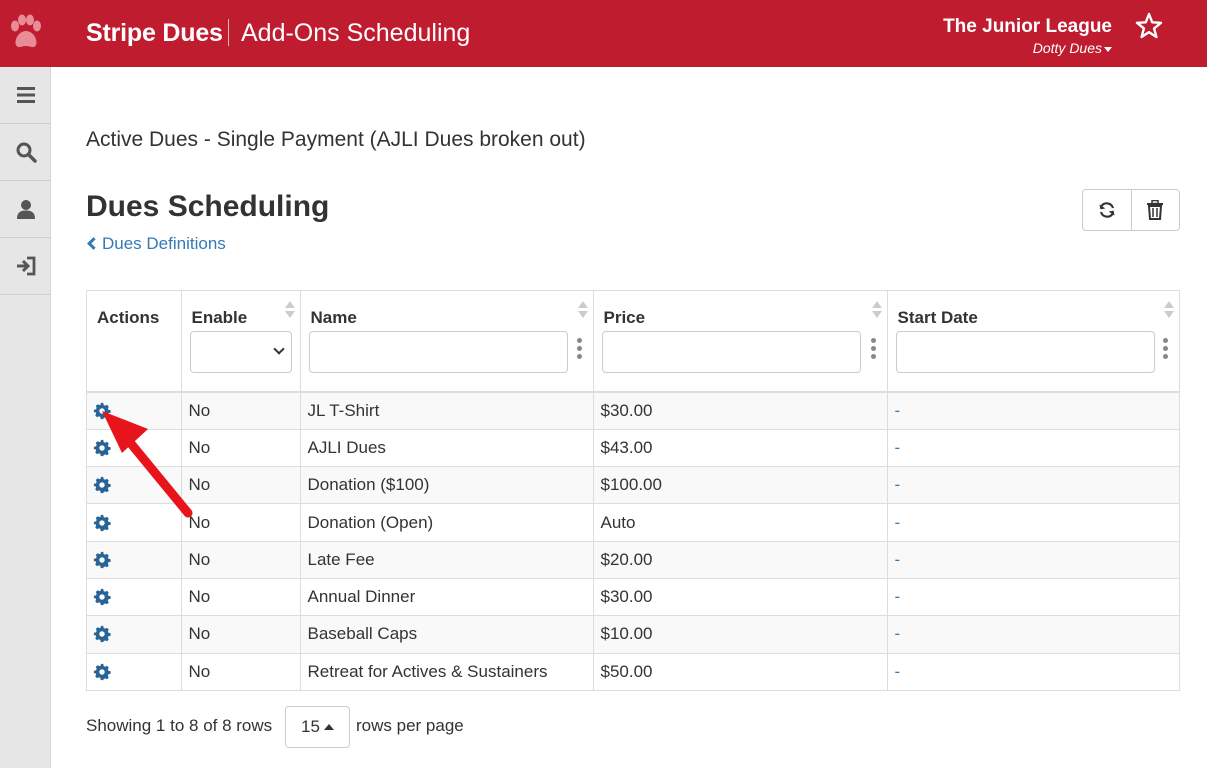 The image size is (1207, 768). What do you see at coordinates (446, 596) in the screenshot?
I see `name-cell: Annual Dinner` at bounding box center [446, 596].